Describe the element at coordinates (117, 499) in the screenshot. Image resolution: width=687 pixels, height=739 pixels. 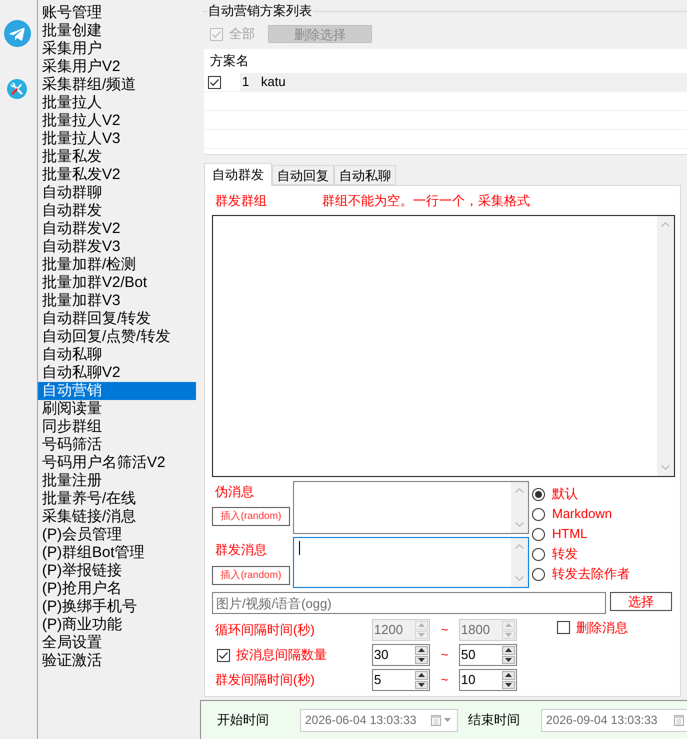
I see `sidebar-item: 批量养号/在线` at that location.